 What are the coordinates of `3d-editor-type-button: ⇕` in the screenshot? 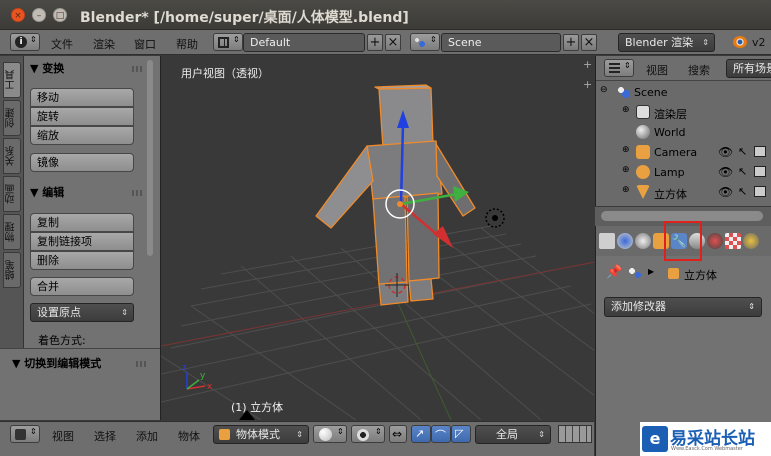 It's located at (25, 434).